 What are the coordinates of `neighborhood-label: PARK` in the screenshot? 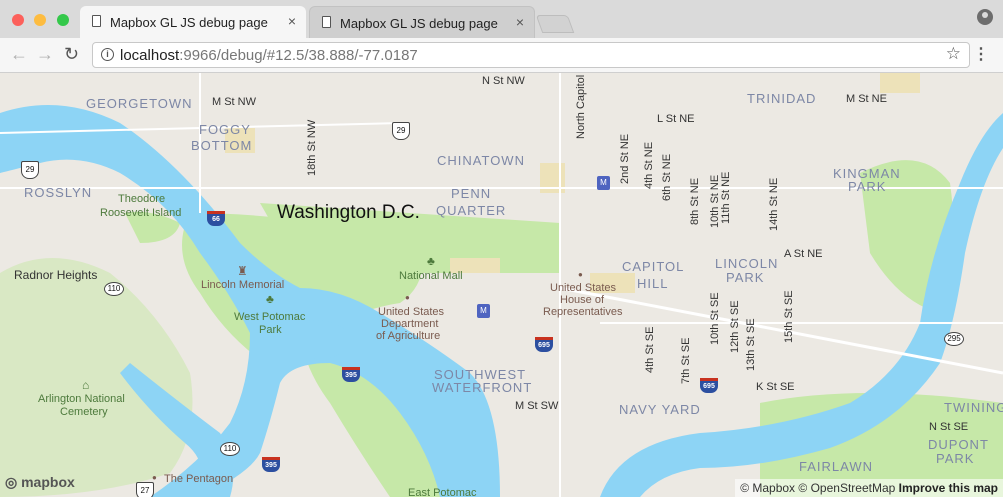 It's located at (955, 458).